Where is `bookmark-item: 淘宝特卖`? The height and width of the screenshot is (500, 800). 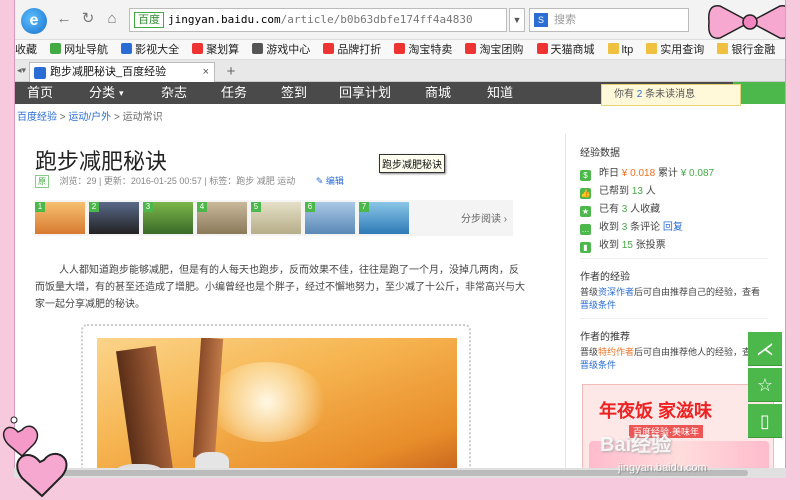 bookmark-item: 淘宝特卖 is located at coordinates (423, 49).